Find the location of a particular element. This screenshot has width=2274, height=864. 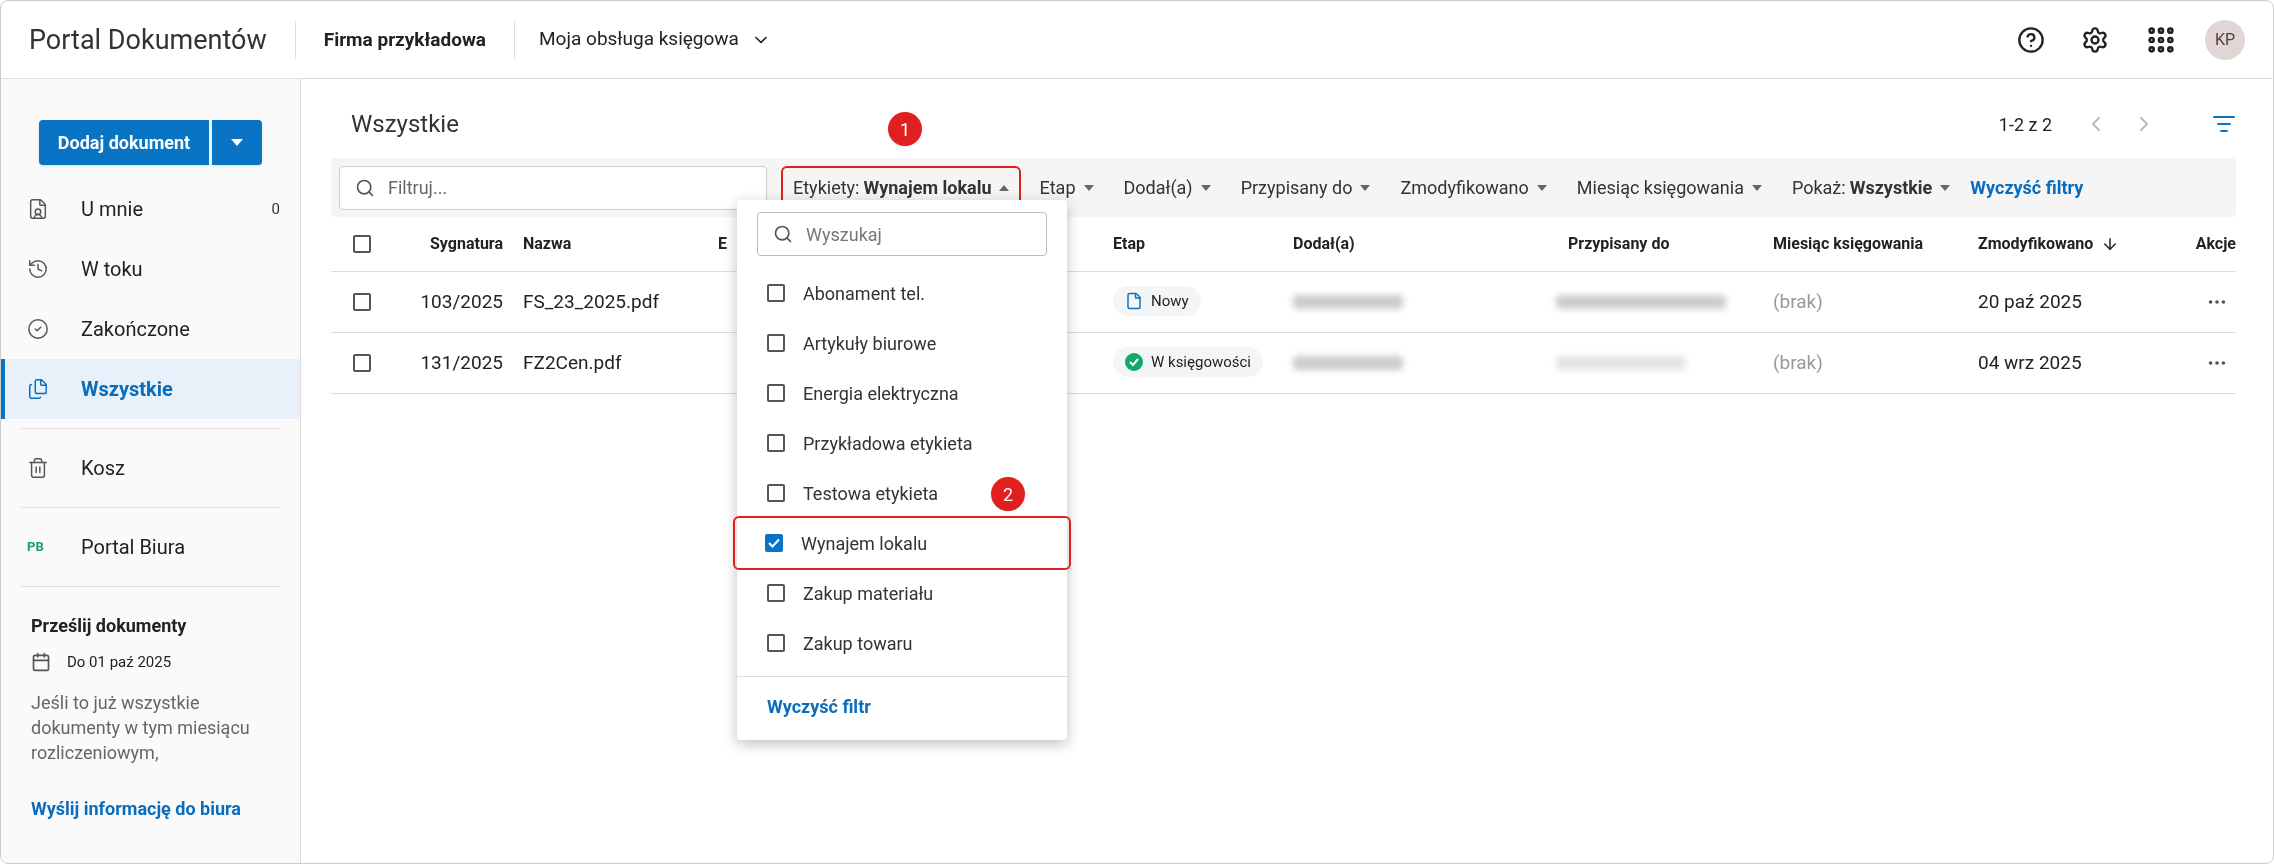

calendar-icon is located at coordinates (41, 662).